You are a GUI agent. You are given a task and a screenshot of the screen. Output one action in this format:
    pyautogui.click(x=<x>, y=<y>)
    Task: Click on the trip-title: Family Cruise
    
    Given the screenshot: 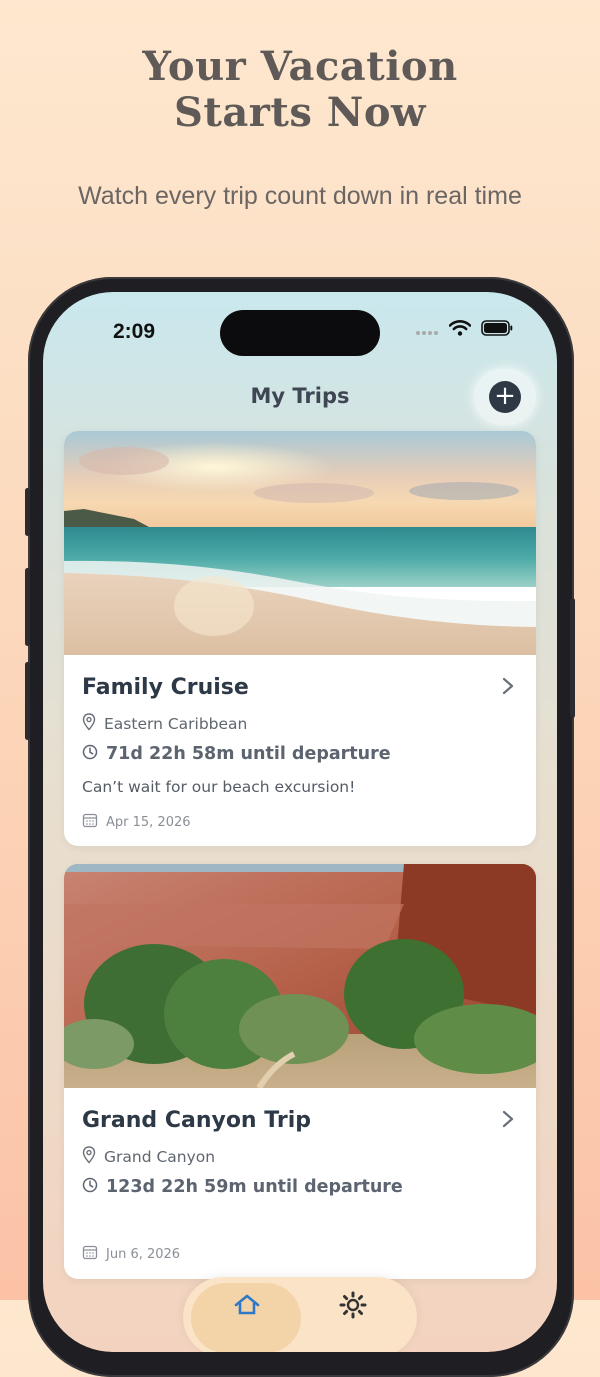 What is the action you would take?
    pyautogui.click(x=165, y=687)
    